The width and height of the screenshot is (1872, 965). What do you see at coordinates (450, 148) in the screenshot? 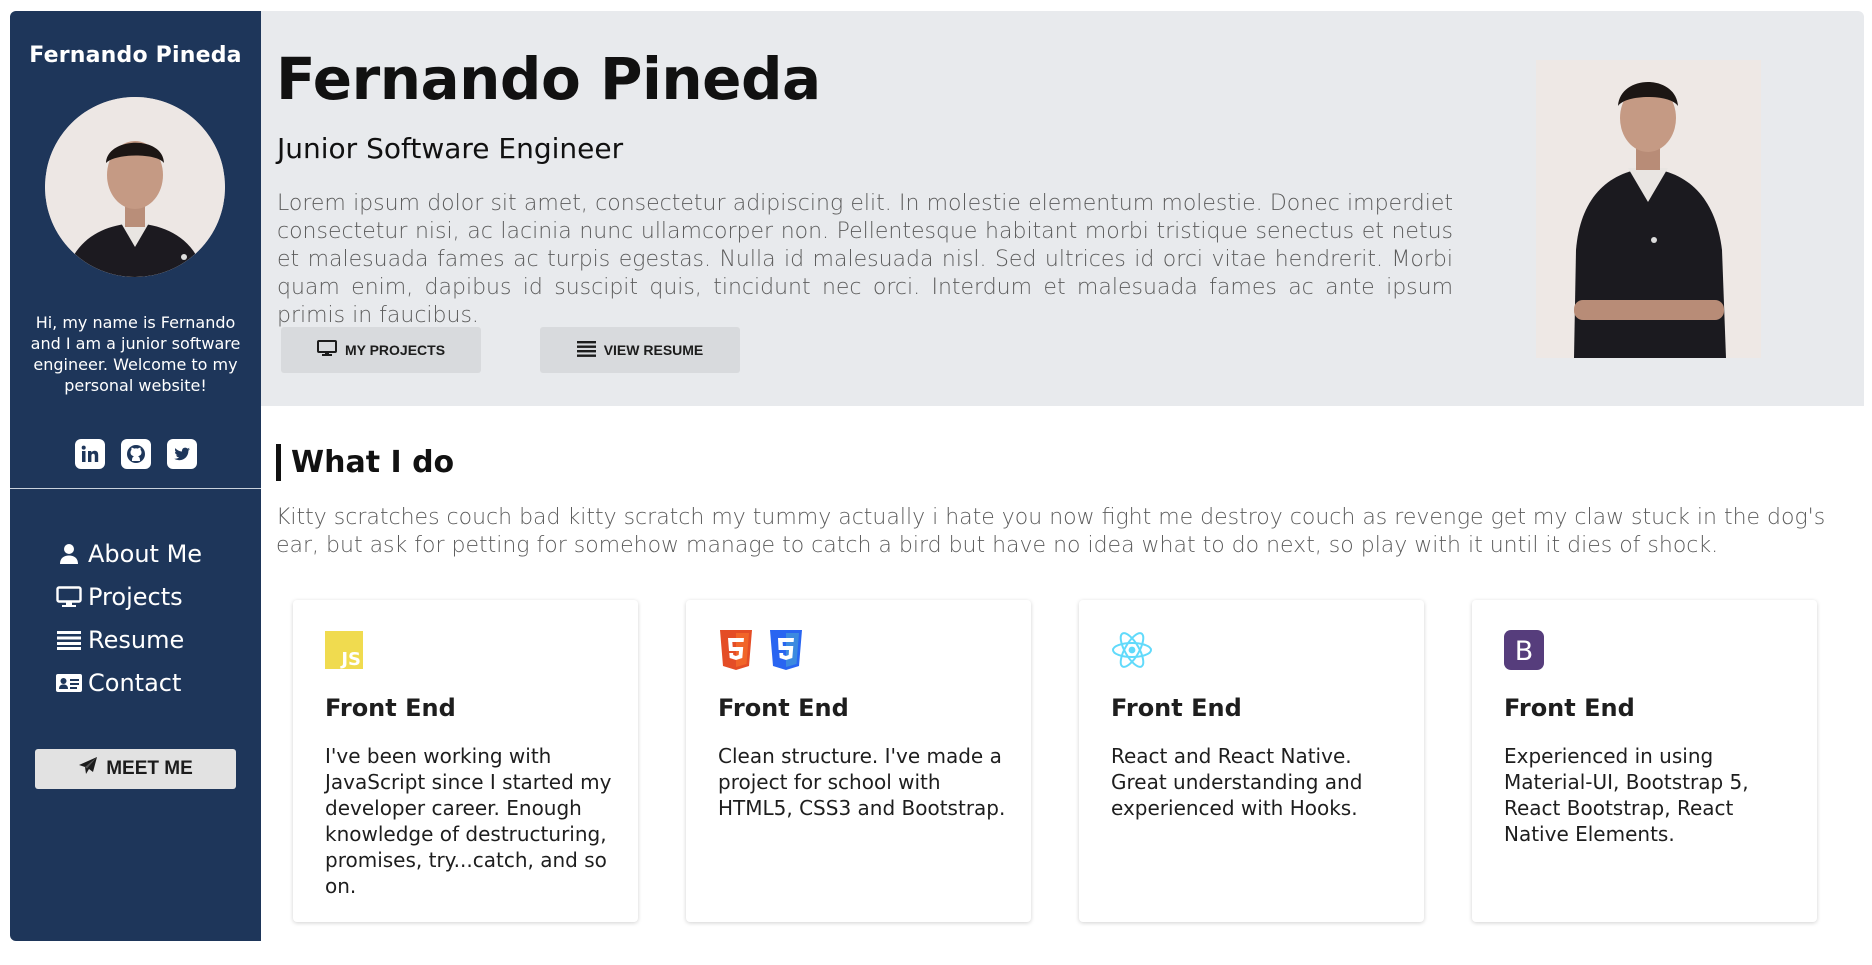
I see `job-title: Junior Software Engineer` at bounding box center [450, 148].